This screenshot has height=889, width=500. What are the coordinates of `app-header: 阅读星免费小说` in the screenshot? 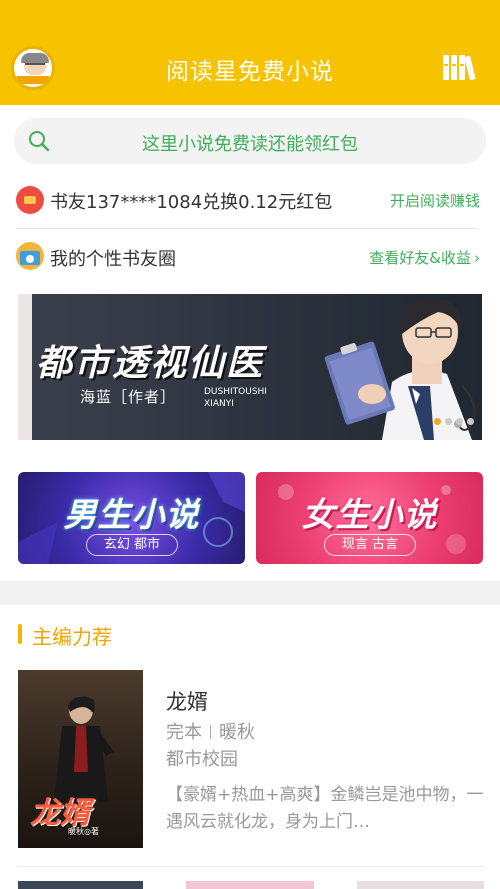 It's located at (250, 52).